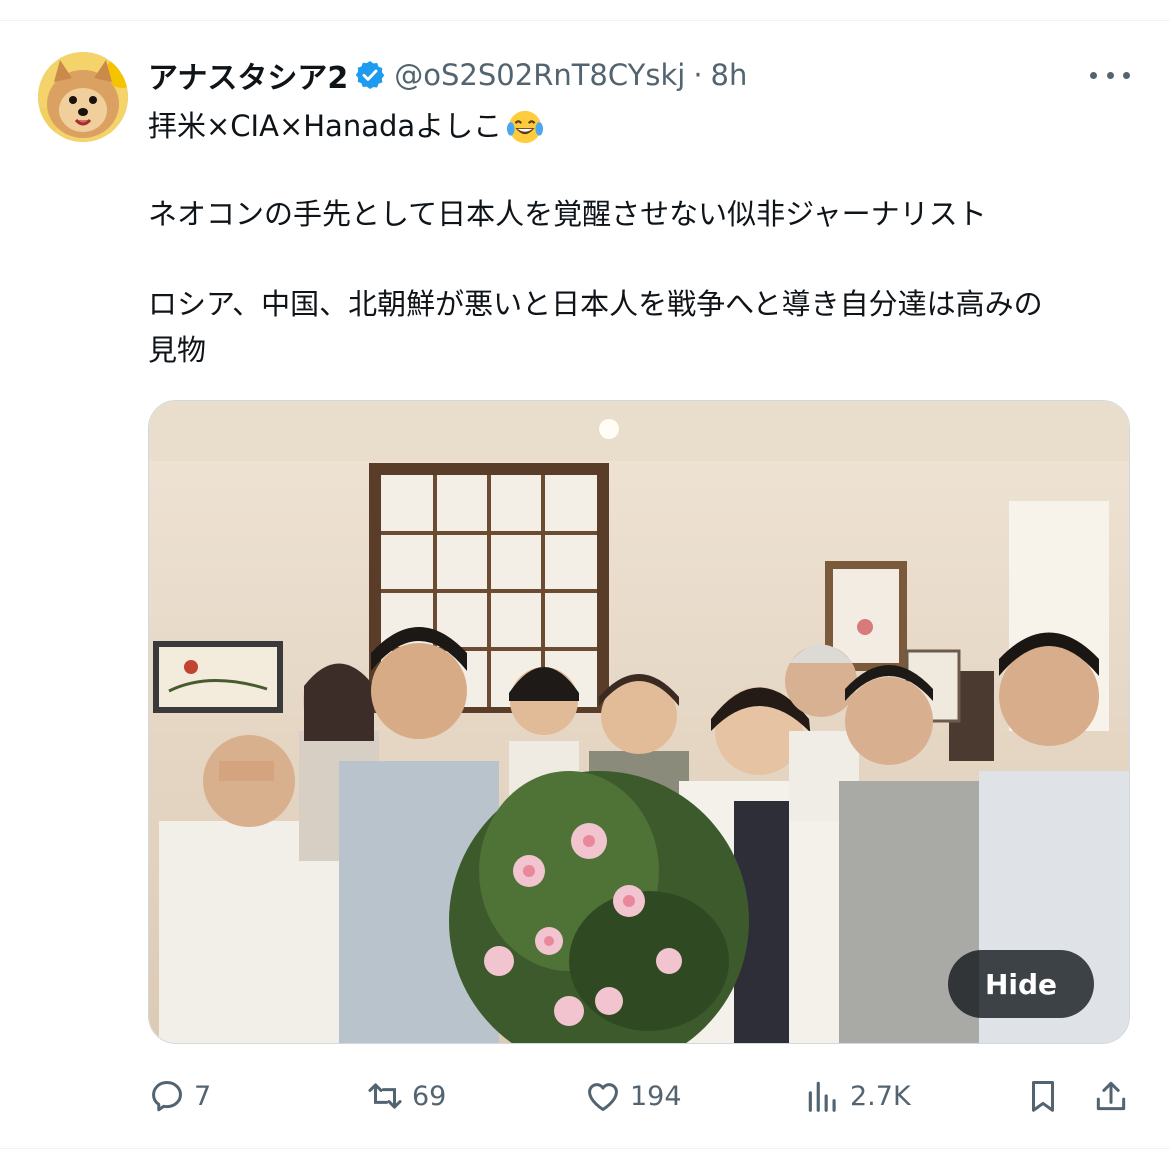 This screenshot has width=1170, height=1164. I want to click on bookmark-icon, so click(1043, 1096).